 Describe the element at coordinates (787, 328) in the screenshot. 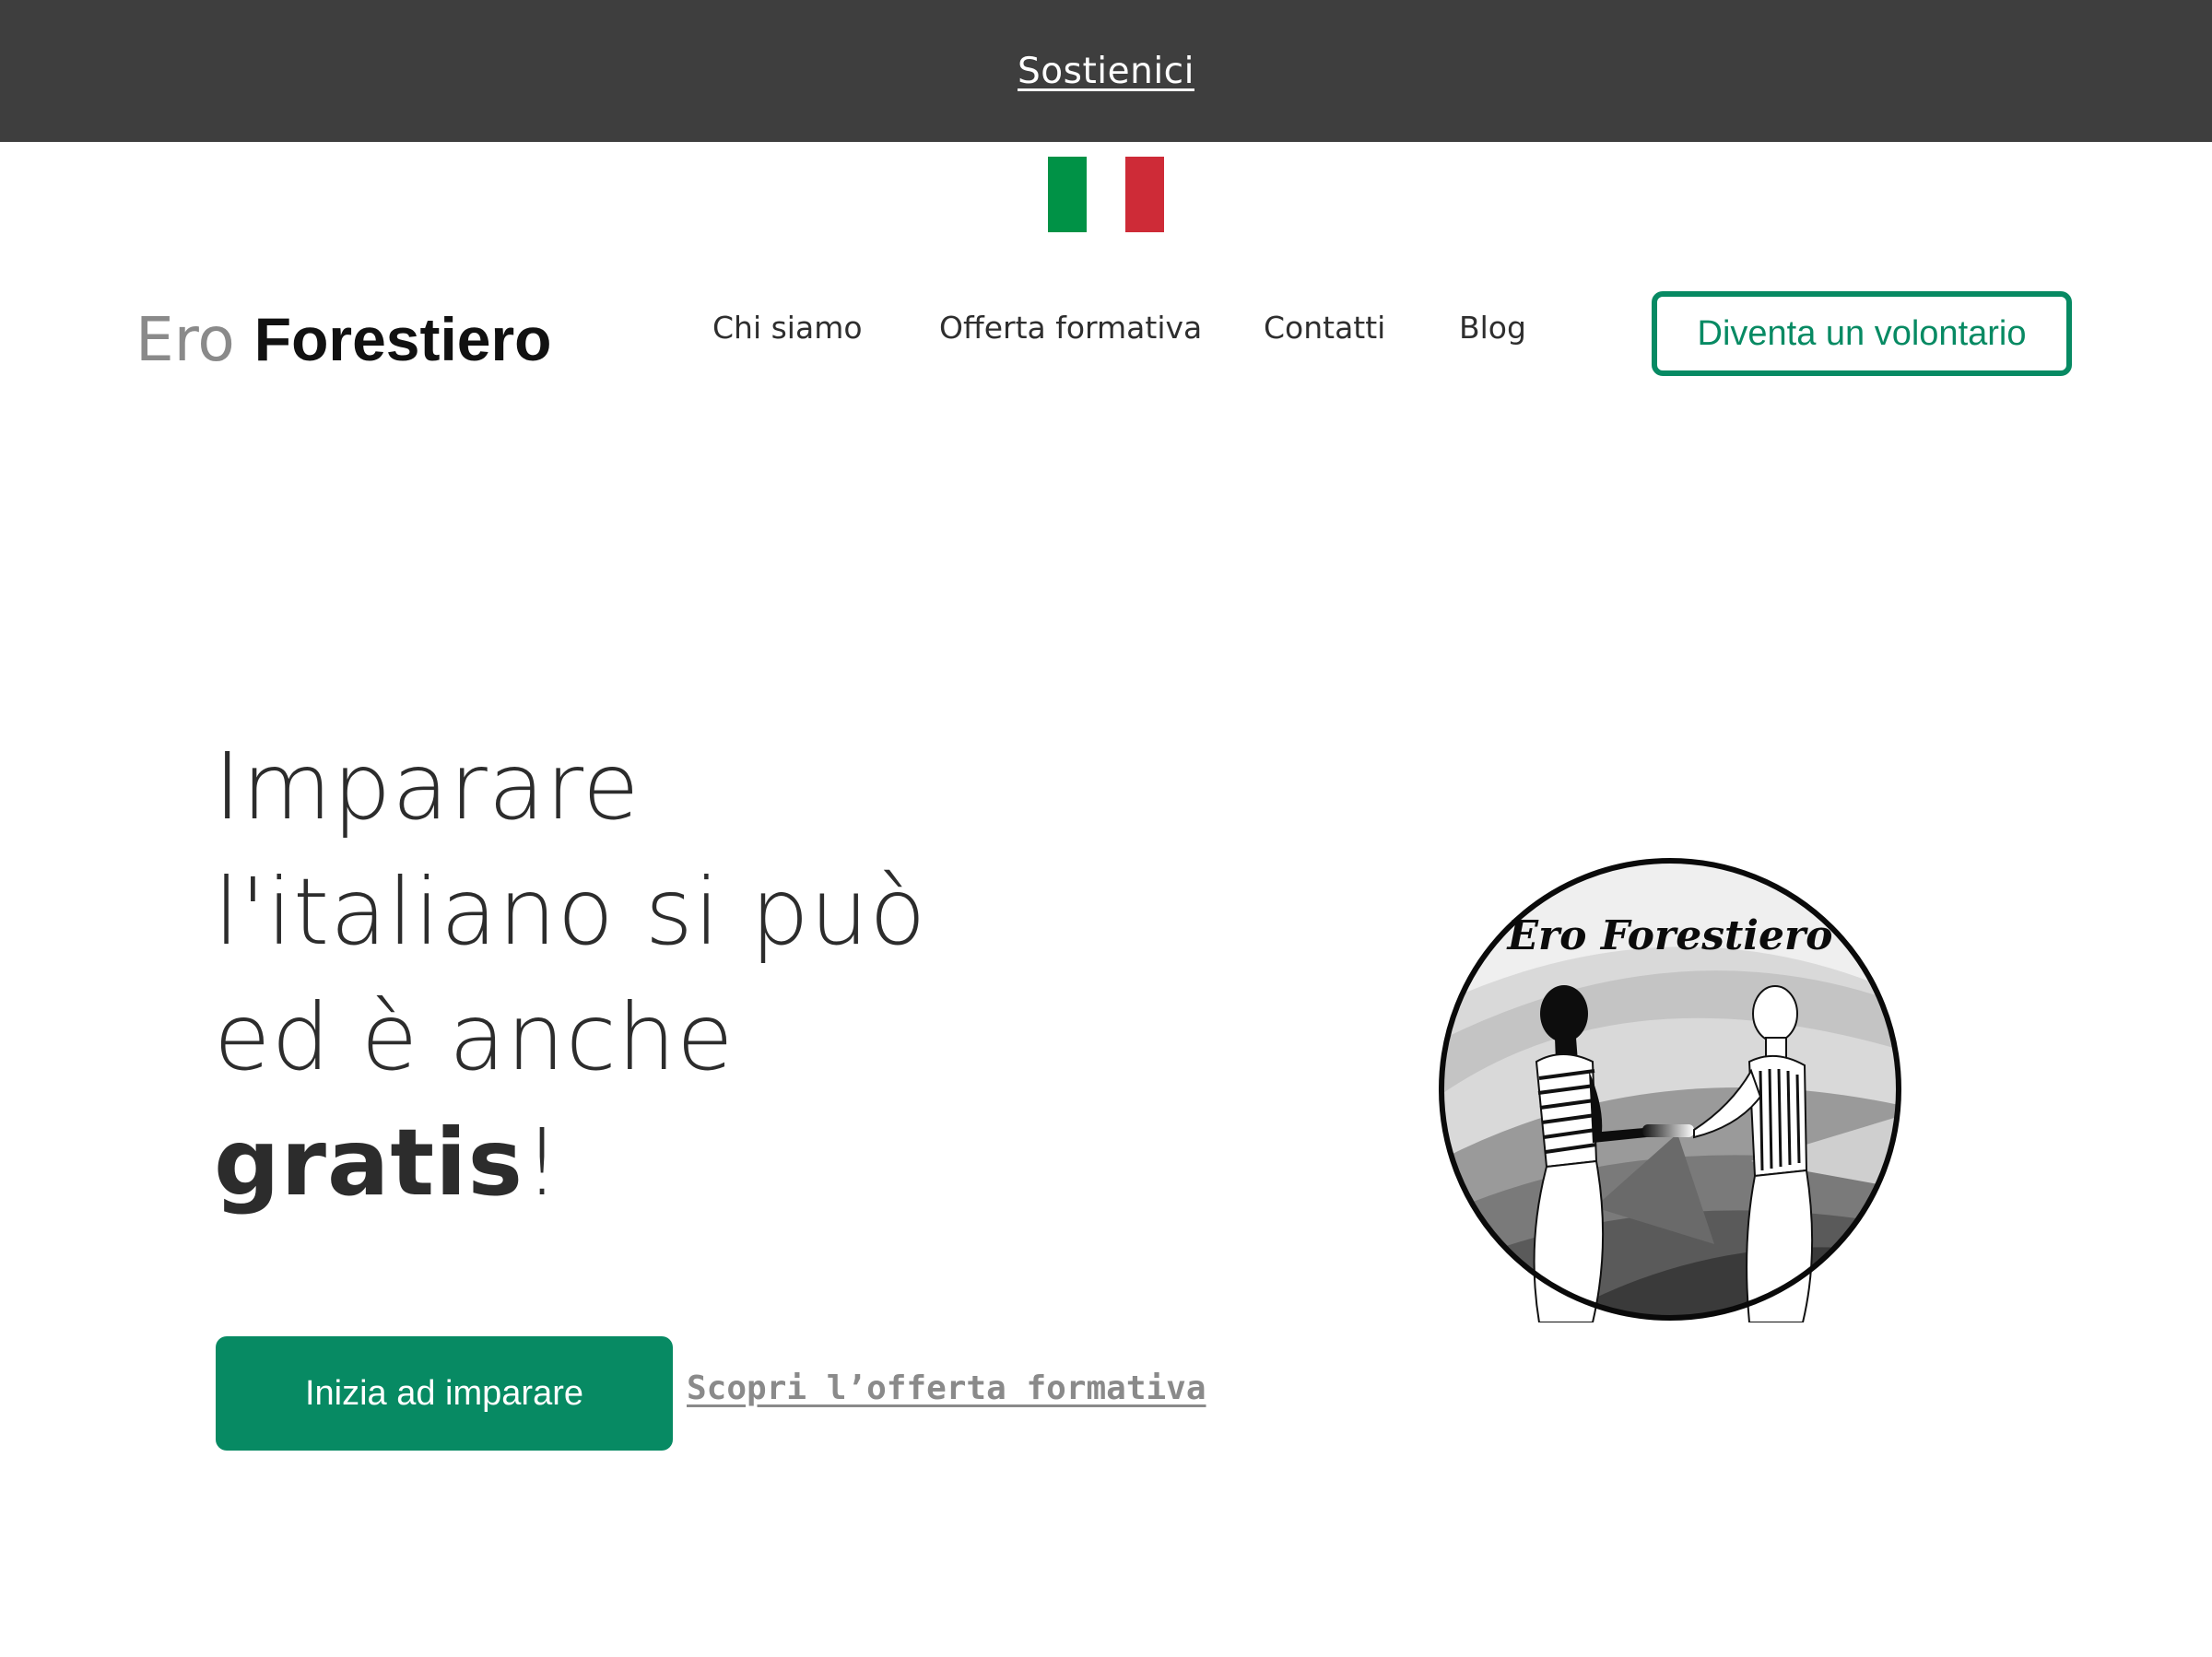

I see `nav-item-chi-siamo: Chi siamo` at that location.